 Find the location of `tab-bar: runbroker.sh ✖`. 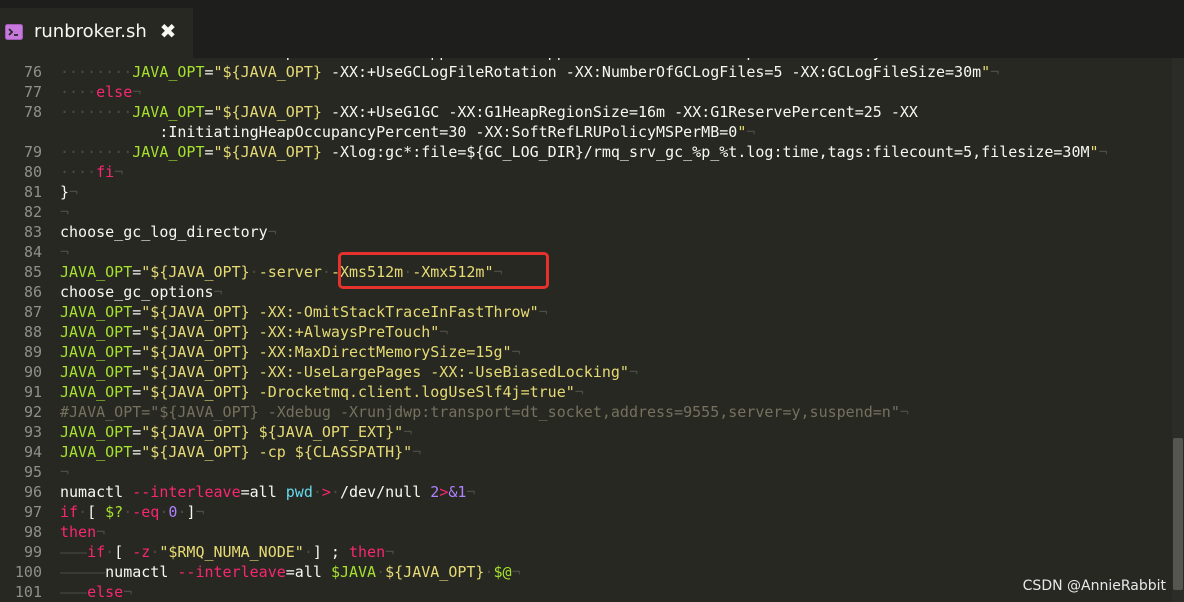

tab-bar: runbroker.sh ✖ is located at coordinates (592, 29).